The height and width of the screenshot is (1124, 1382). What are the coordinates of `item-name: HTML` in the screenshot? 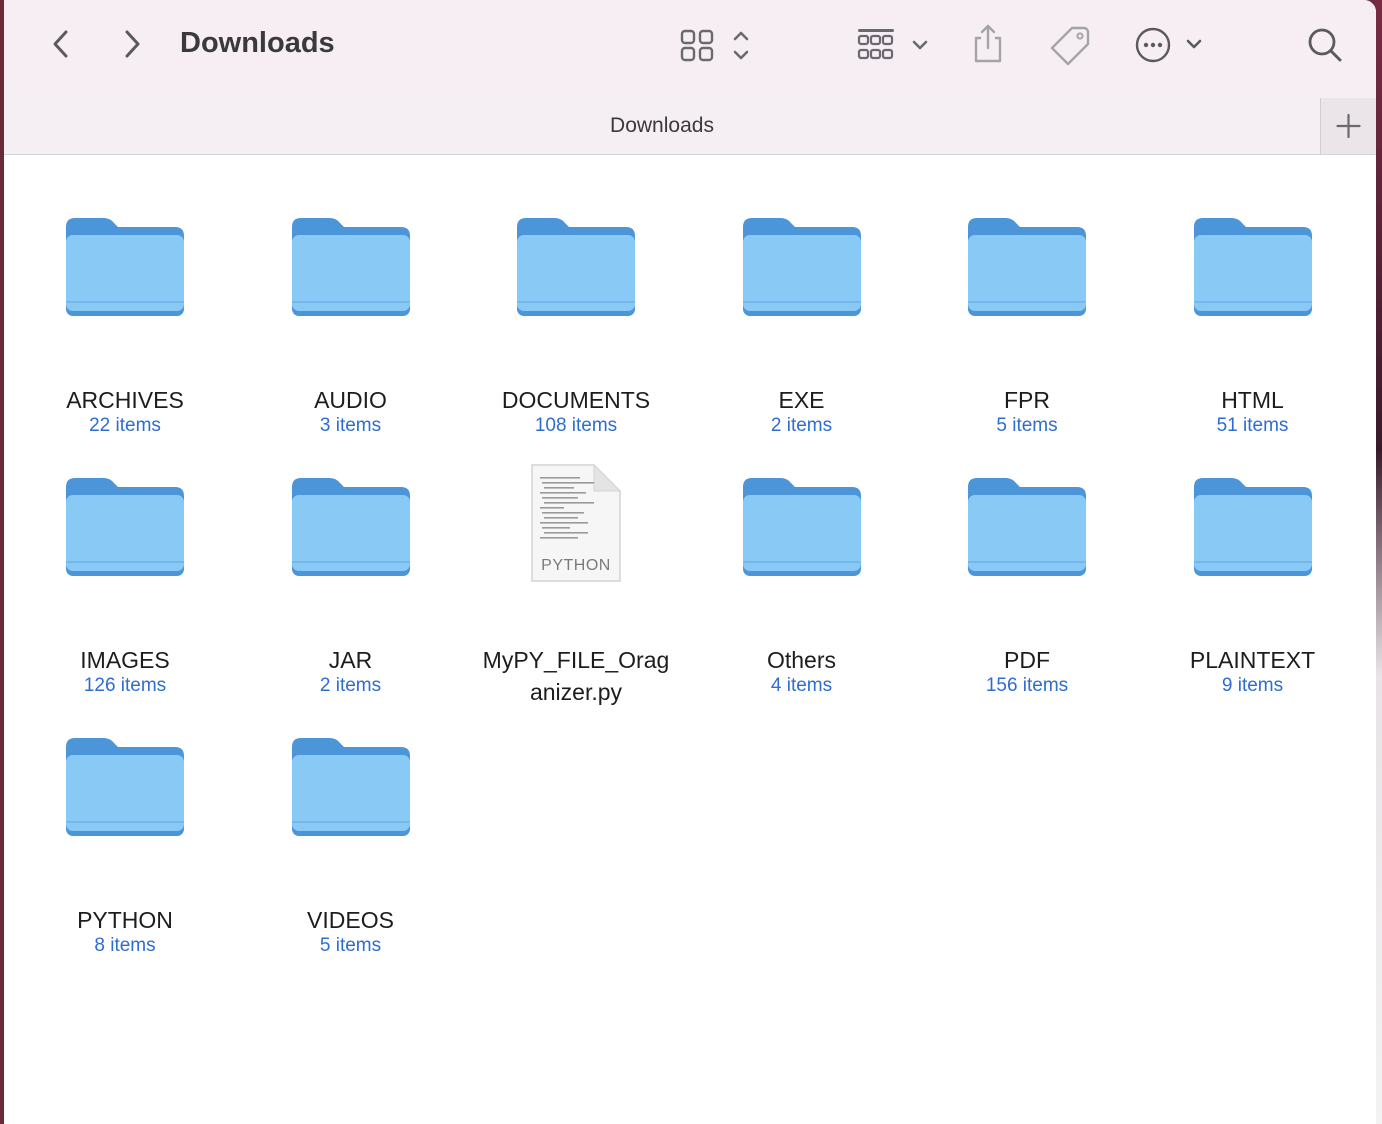 It's located at (1252, 400).